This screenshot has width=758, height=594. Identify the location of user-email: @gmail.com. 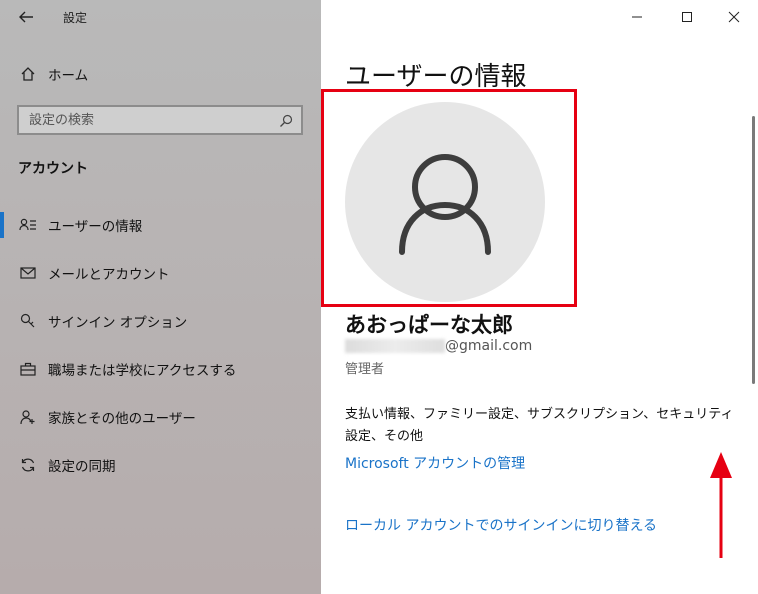
(438, 346).